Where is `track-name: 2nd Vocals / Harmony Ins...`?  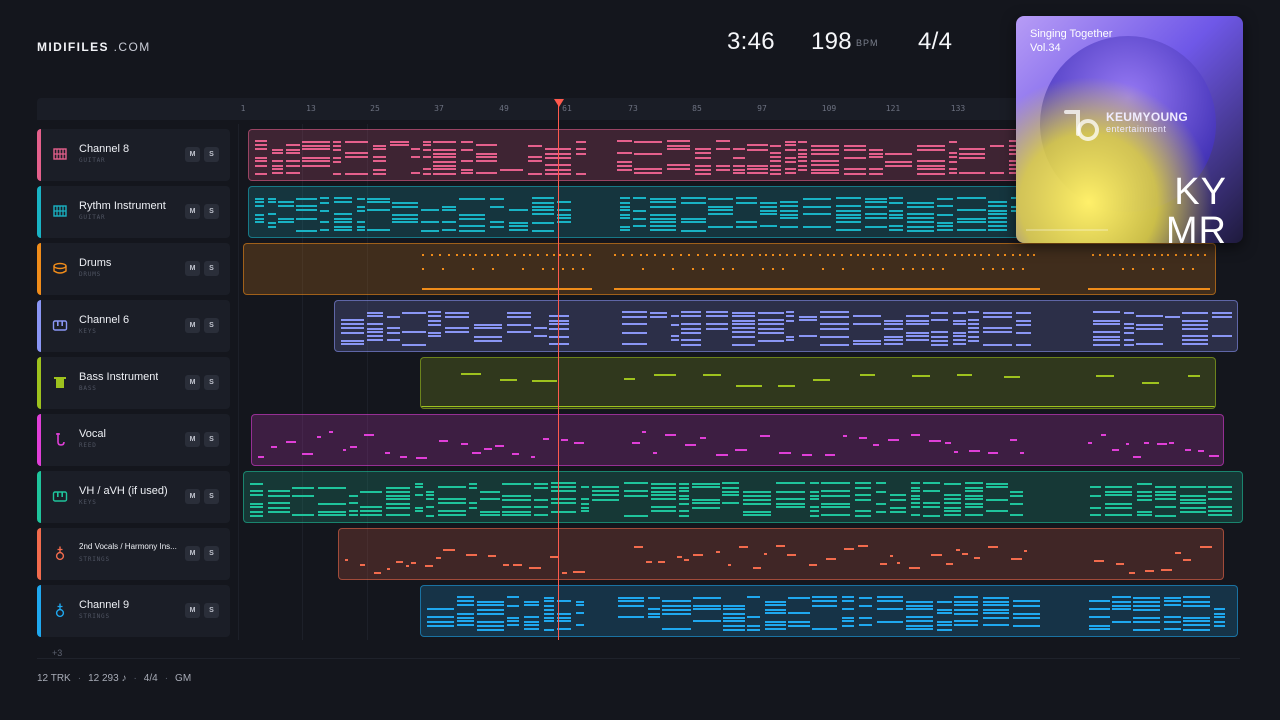
track-name: 2nd Vocals / Harmony Ins... is located at coordinates (128, 546).